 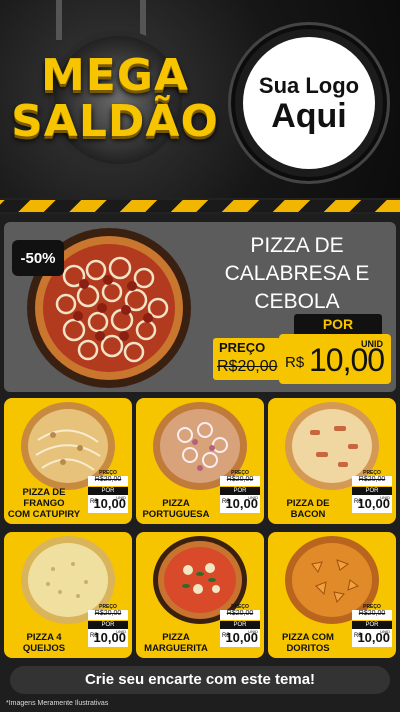 I want to click on headline-saldao: SALDÃO, so click(x=115, y=121).